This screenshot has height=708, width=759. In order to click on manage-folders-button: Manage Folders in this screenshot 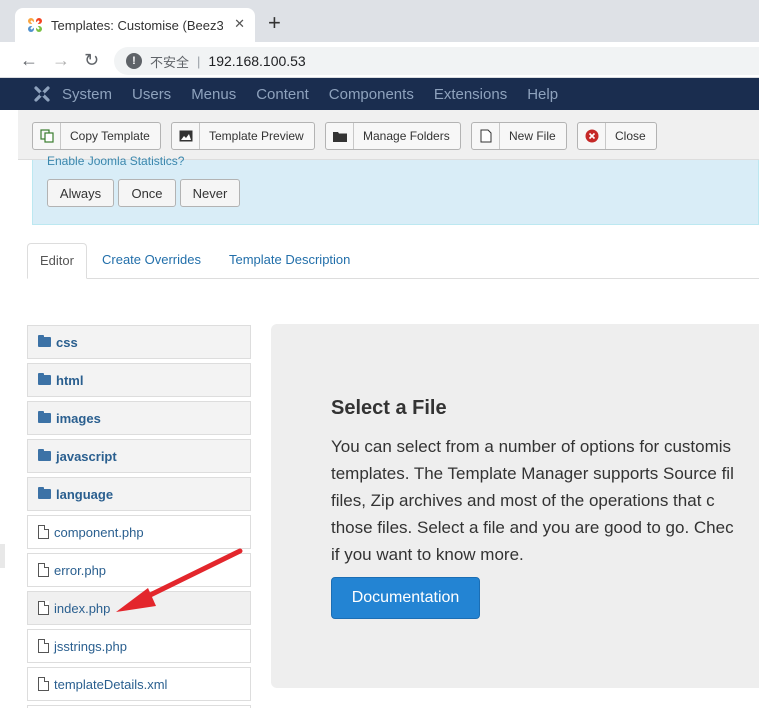, I will do `click(393, 136)`.